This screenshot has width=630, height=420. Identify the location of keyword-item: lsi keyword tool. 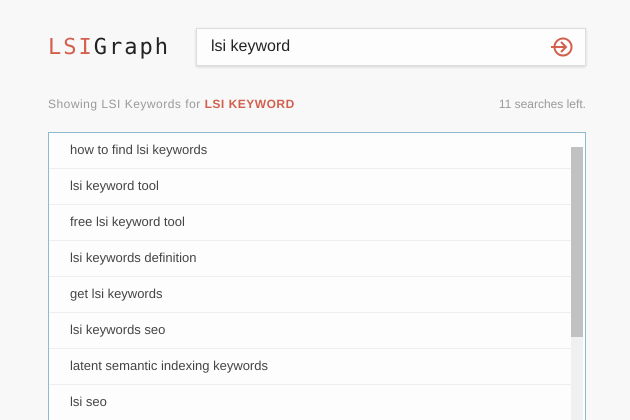
(310, 187).